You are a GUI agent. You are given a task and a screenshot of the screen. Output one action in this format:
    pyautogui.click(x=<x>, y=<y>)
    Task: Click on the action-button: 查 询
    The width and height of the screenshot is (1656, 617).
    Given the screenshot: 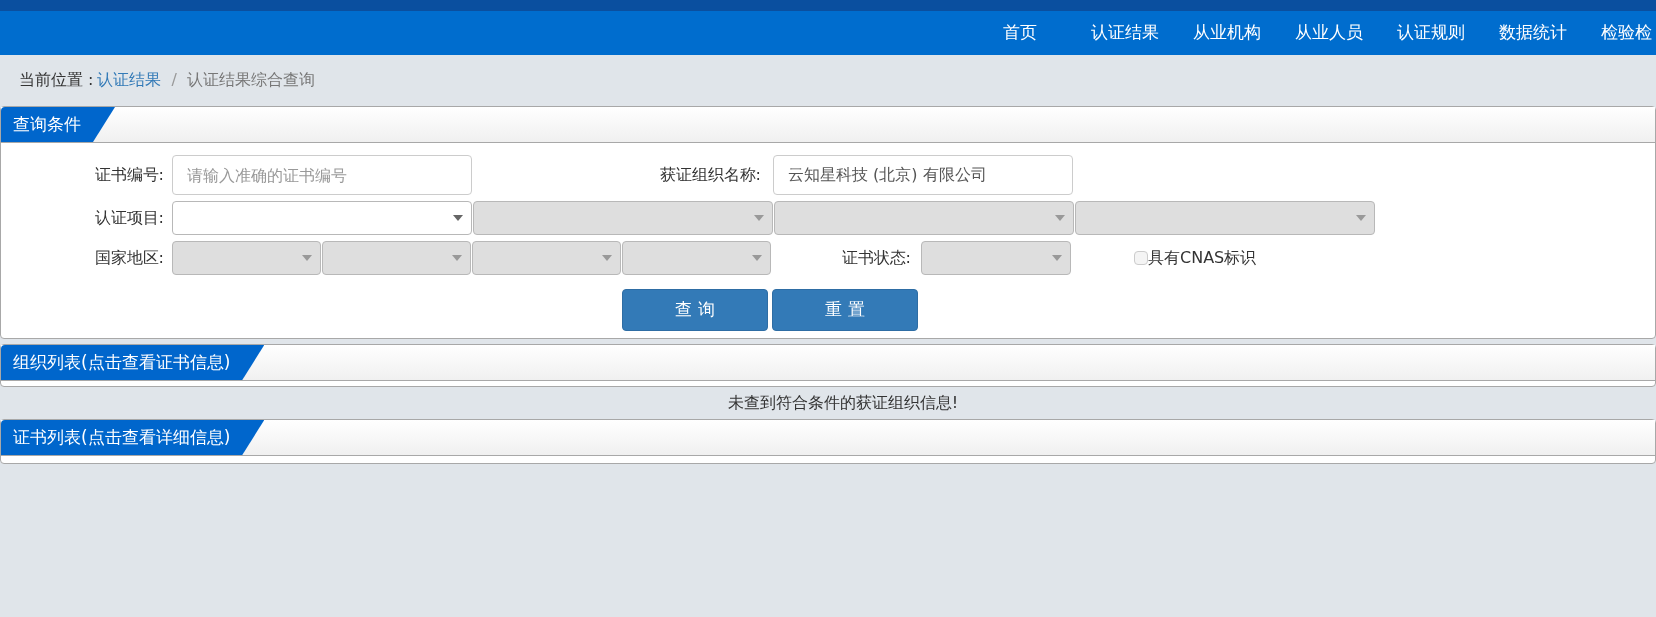 What is the action you would take?
    pyautogui.click(x=695, y=310)
    